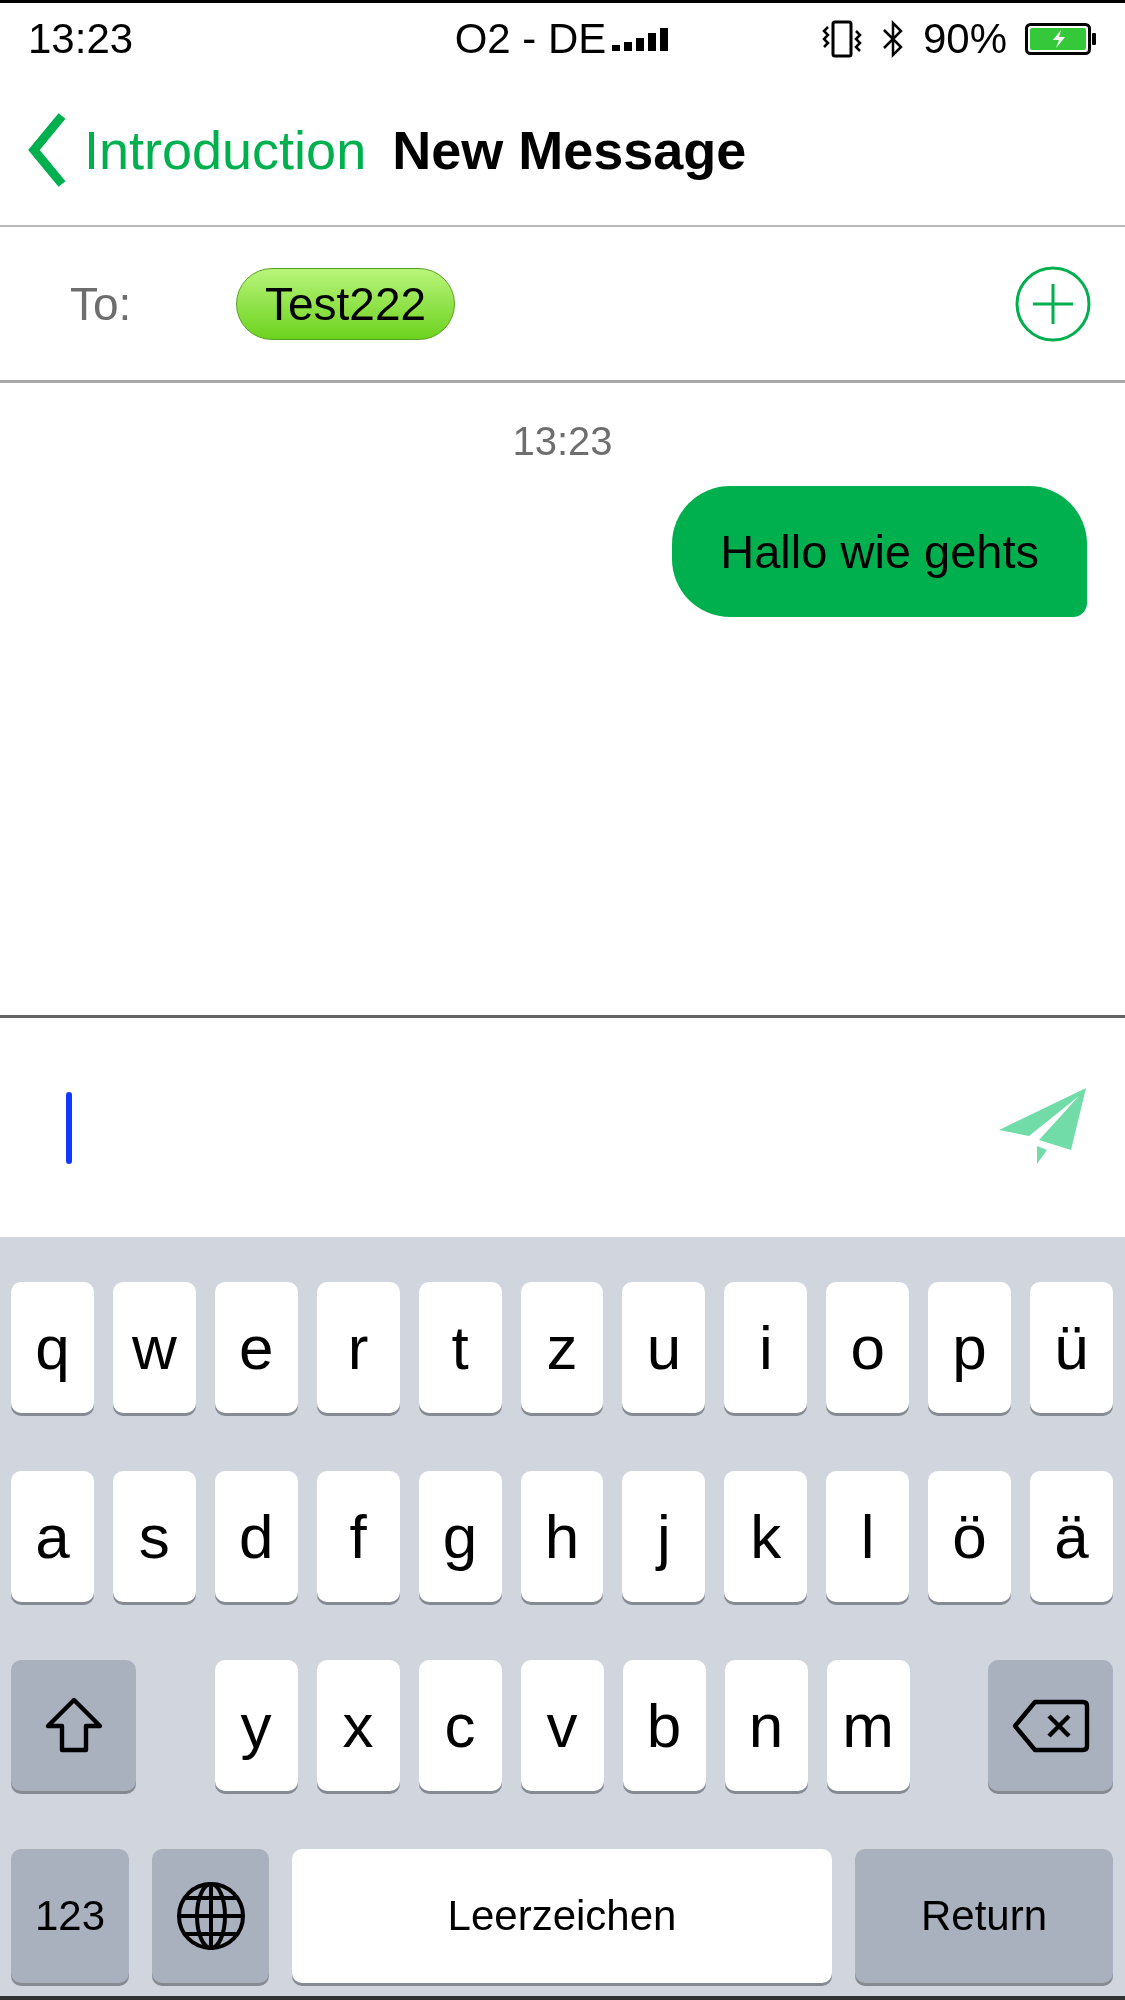  What do you see at coordinates (868, 1536) in the screenshot?
I see `keyboard-key: l` at bounding box center [868, 1536].